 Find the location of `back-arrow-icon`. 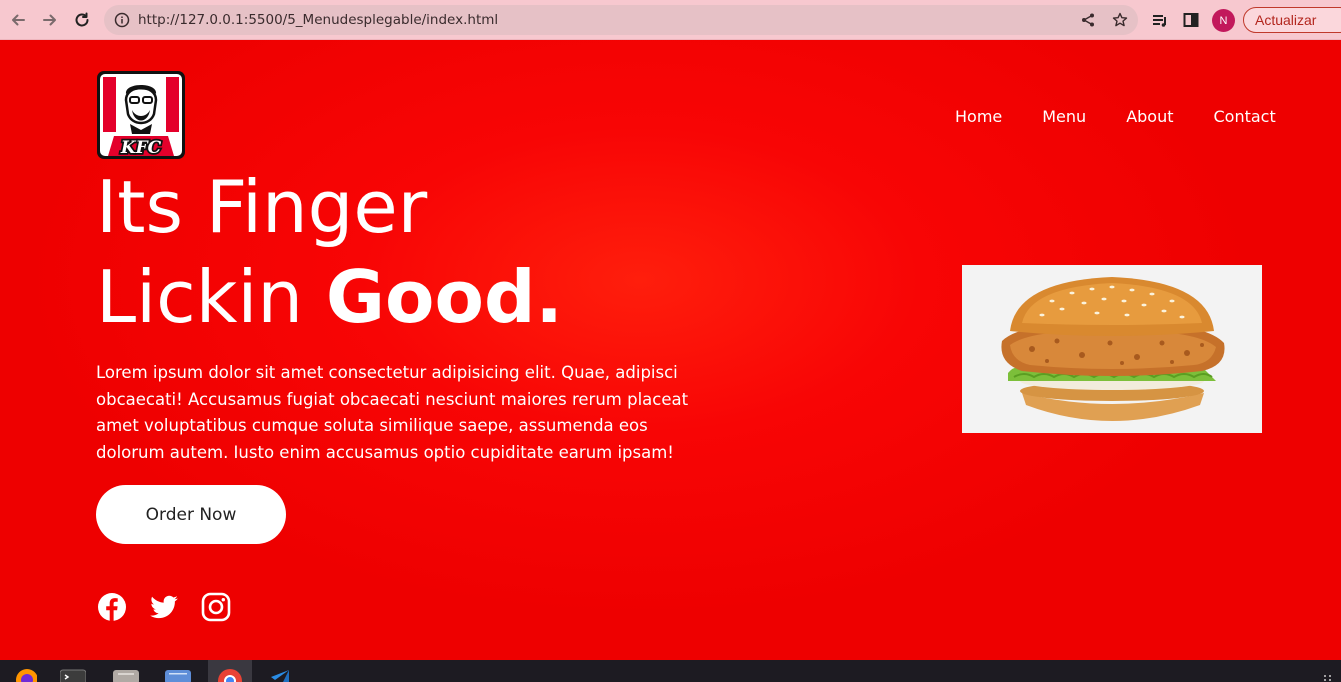

back-arrow-icon is located at coordinates (18, 20).